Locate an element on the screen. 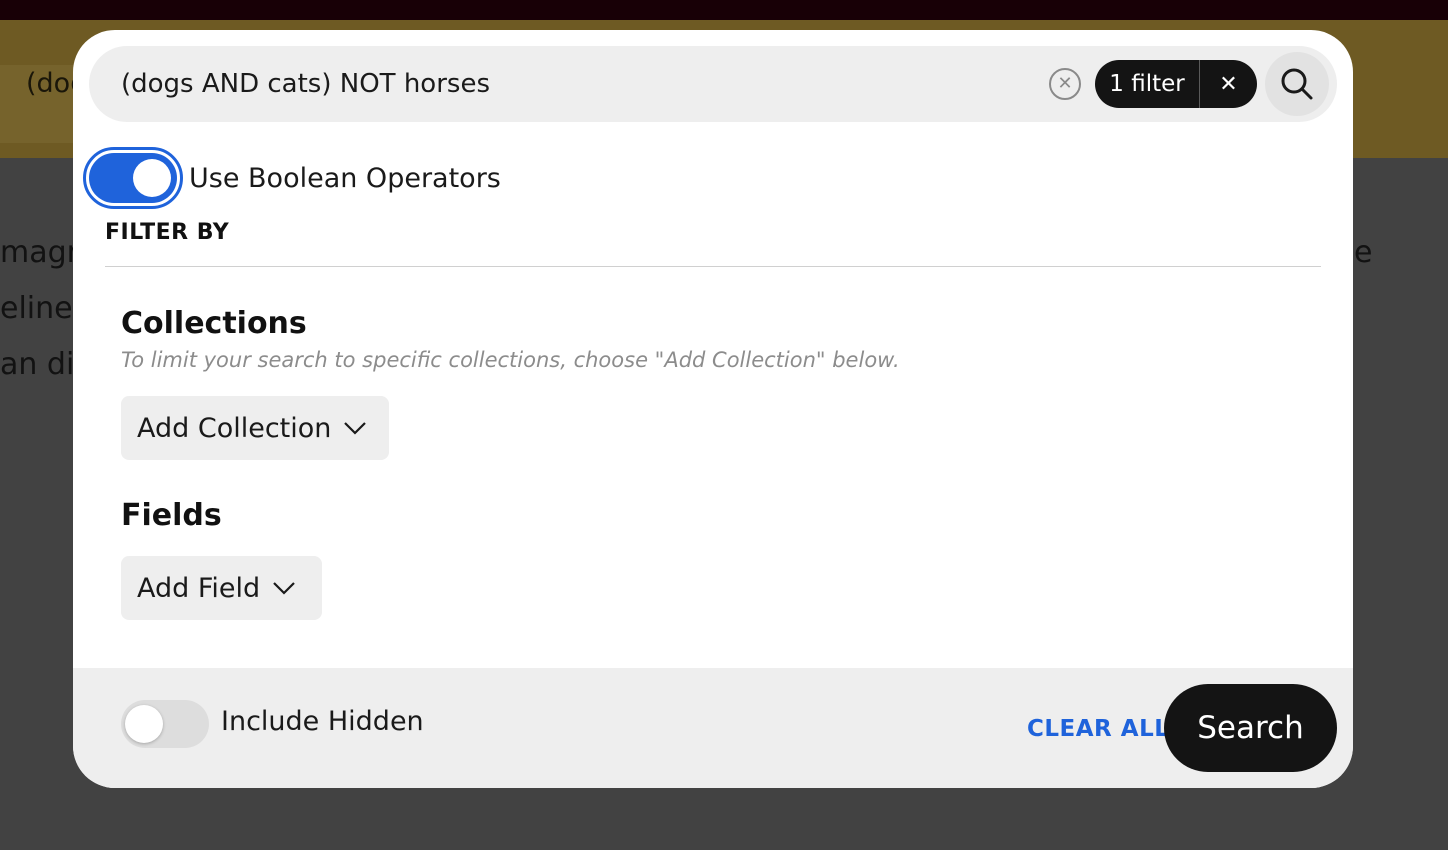 The width and height of the screenshot is (1448, 850). clear-all-link: CLEAR ALL is located at coordinates (1098, 729).